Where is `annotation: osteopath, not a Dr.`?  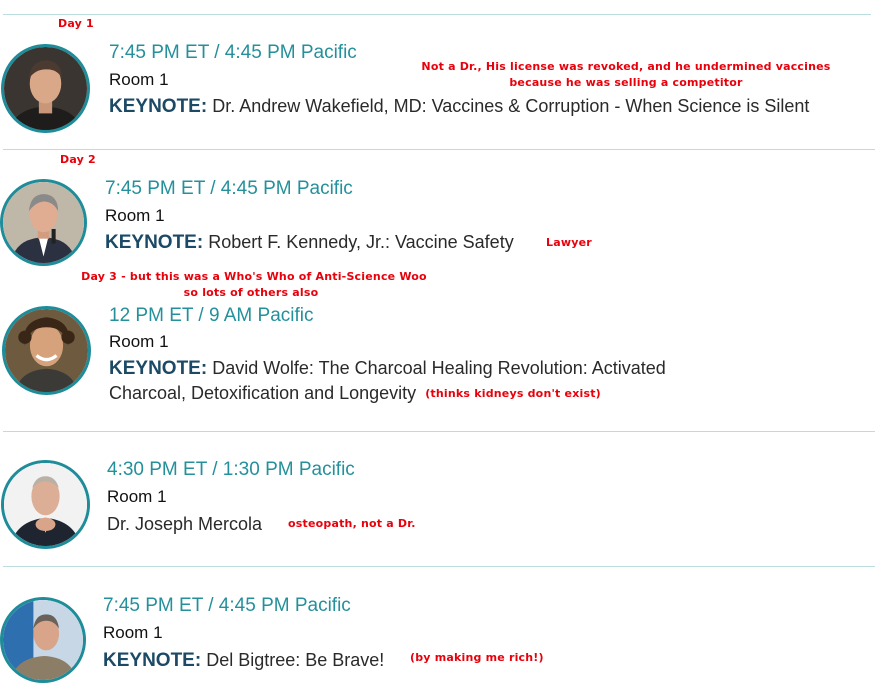
annotation: osteopath, not a Dr. is located at coordinates (352, 523).